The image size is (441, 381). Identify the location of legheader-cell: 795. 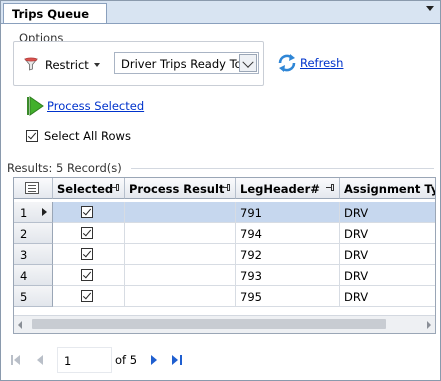
(288, 296).